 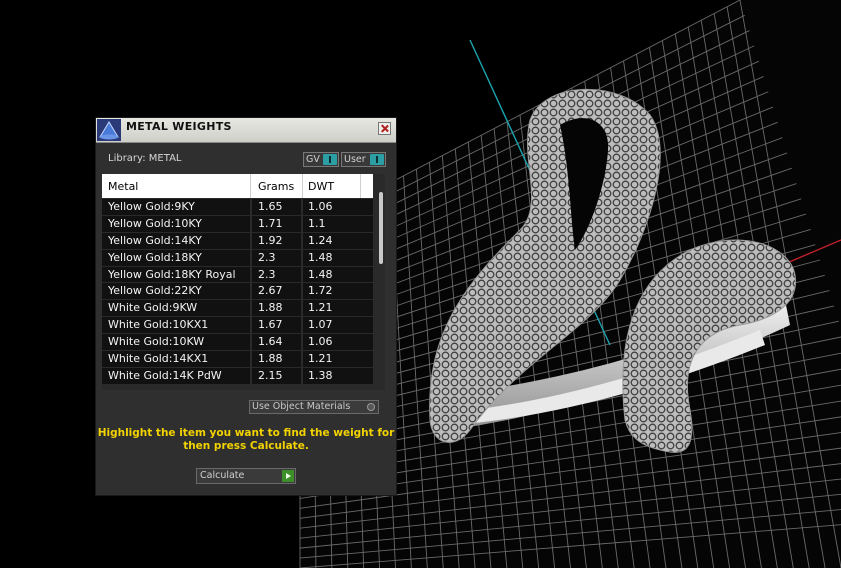 I want to click on grams-cell: 1.64, so click(x=270, y=342).